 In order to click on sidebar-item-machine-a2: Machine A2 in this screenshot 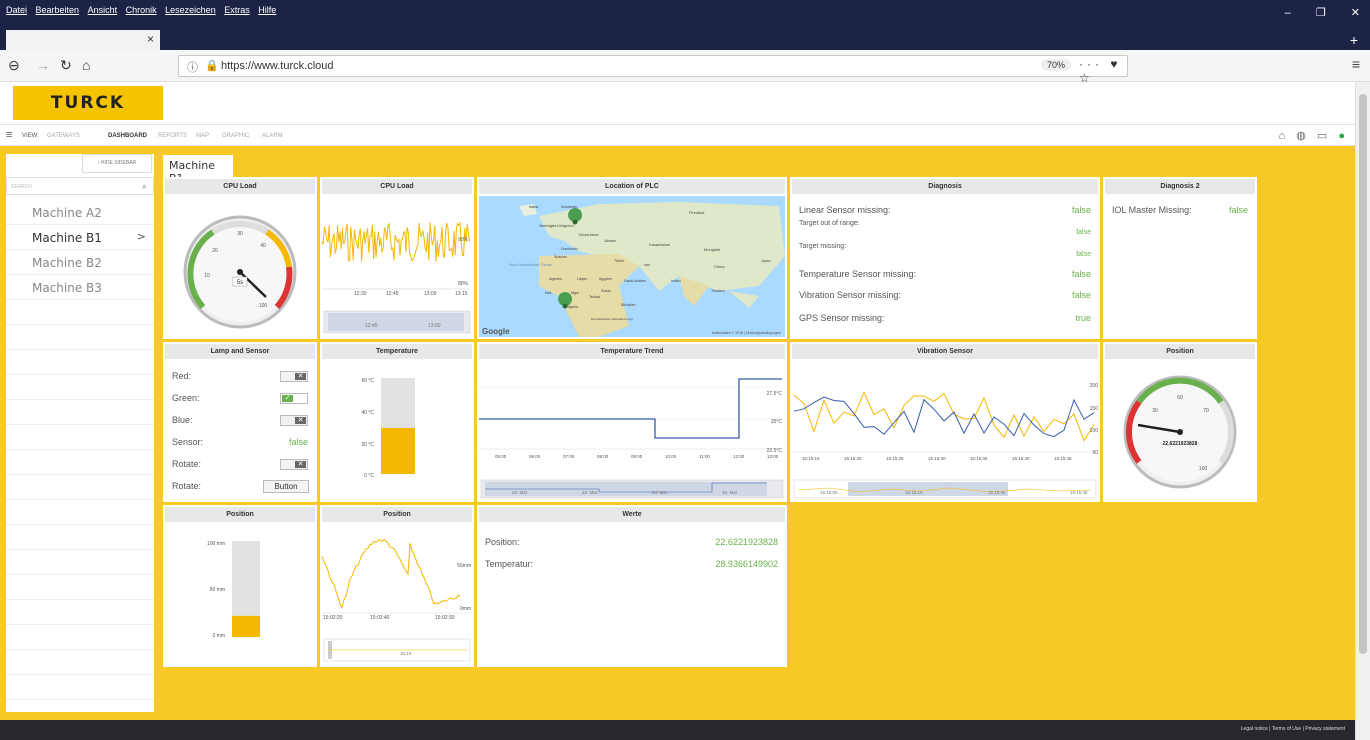, I will do `click(80, 212)`.